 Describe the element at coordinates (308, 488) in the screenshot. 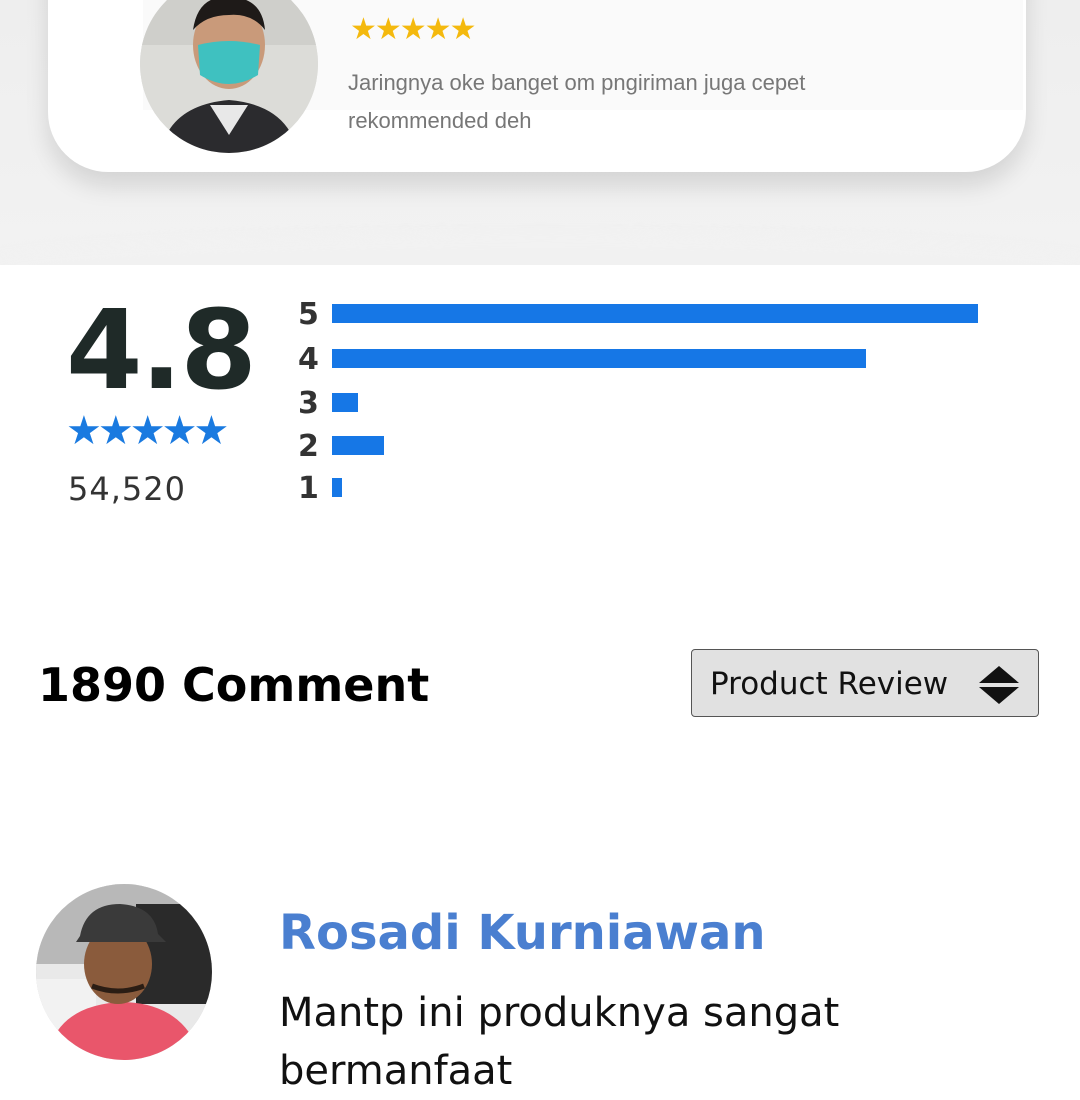

I see `rating-bar-label: 1` at that location.